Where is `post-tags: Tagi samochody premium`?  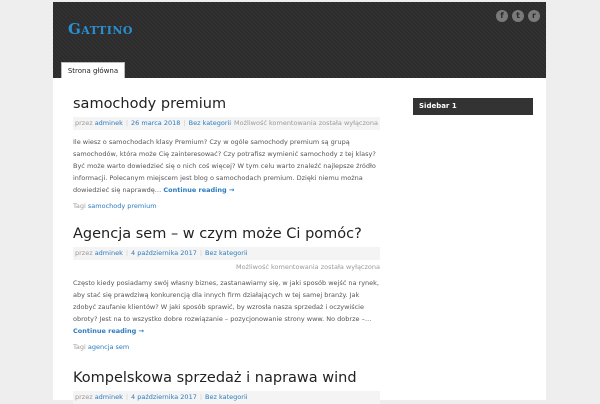
post-tags: Tagi samochody premium is located at coordinates (226, 206).